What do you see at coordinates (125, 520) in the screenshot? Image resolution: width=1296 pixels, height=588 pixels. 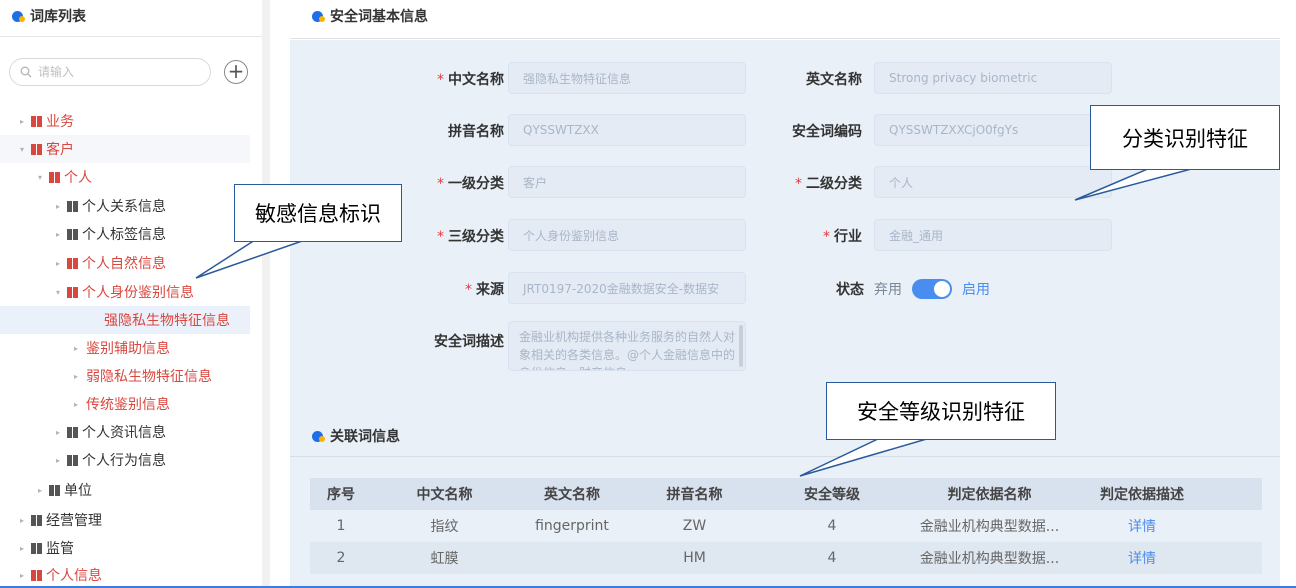 I see `tree-item: ▸ 经营管理` at bounding box center [125, 520].